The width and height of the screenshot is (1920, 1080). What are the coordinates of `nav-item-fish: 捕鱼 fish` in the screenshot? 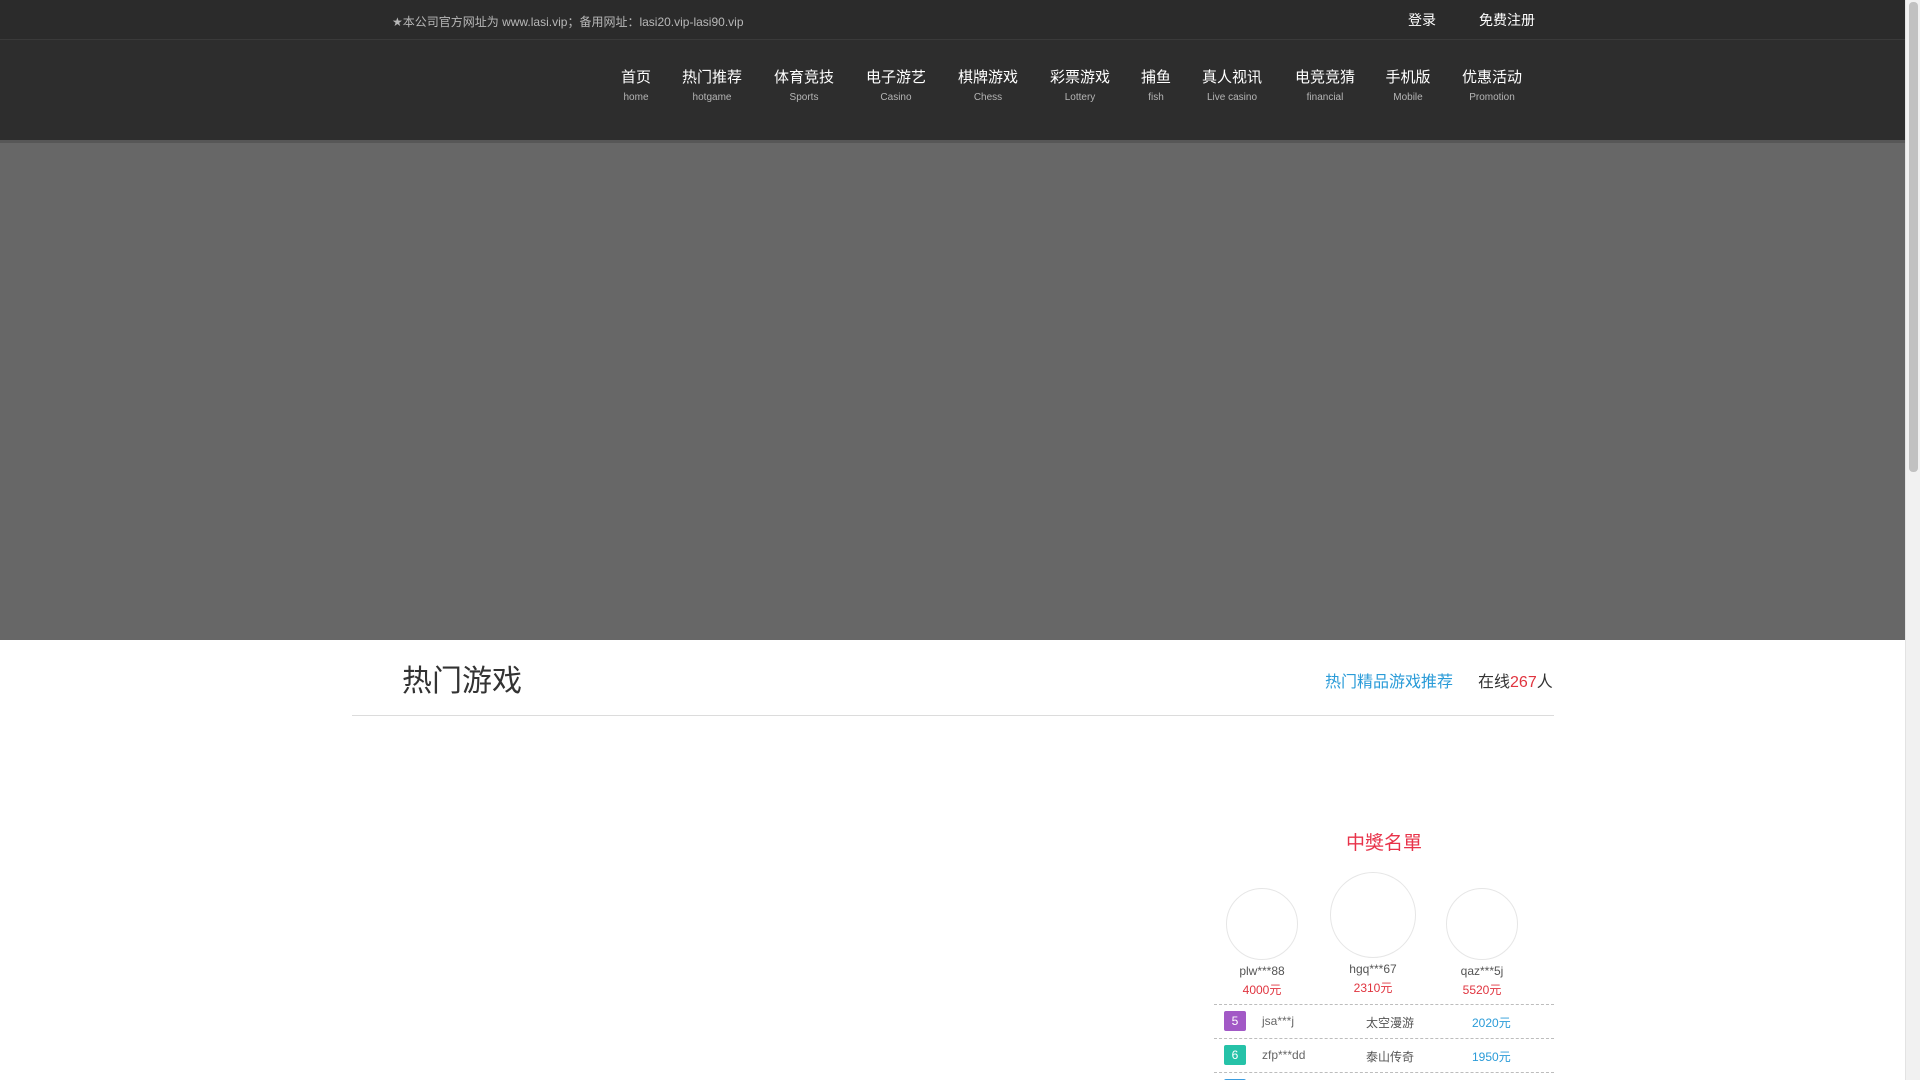 It's located at (1156, 86).